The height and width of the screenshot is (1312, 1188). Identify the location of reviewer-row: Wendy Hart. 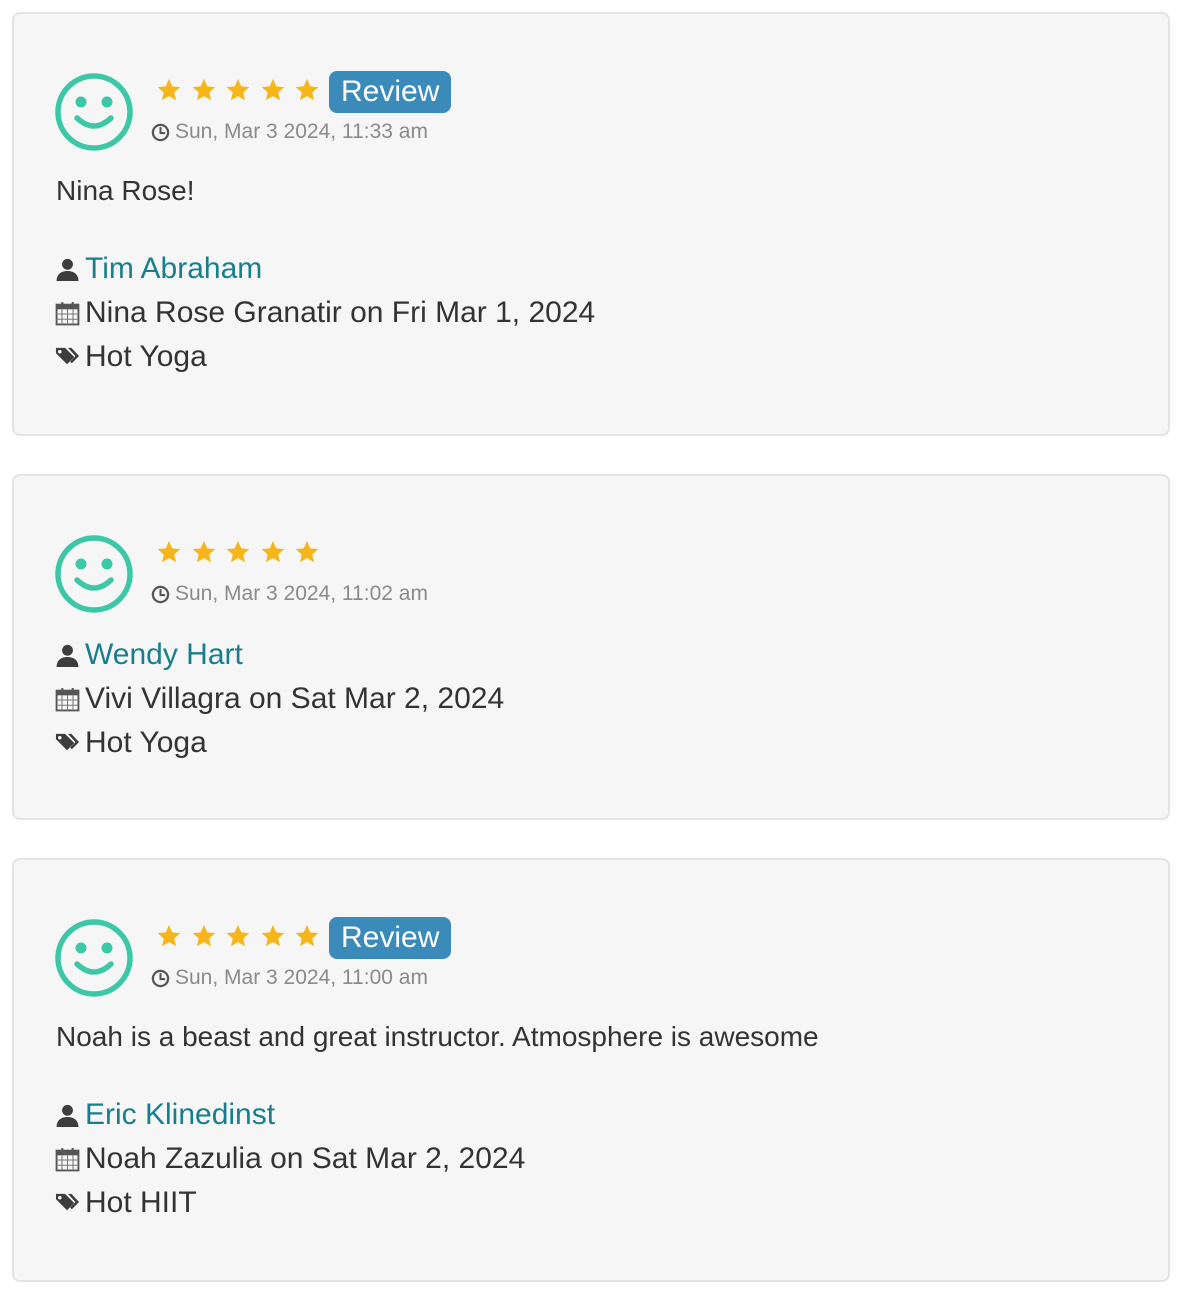
(149, 655).